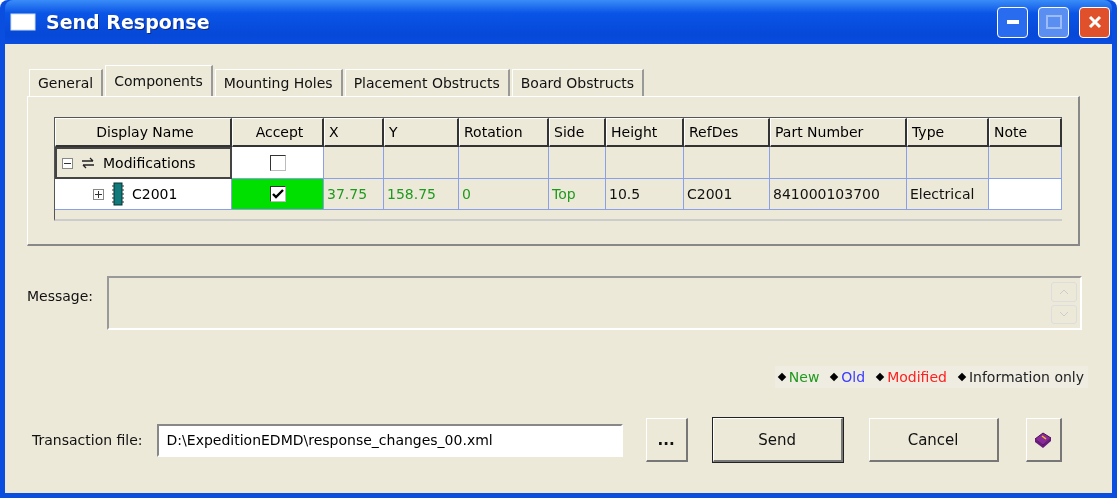  What do you see at coordinates (777, 440) in the screenshot?
I see `send-button: Send` at bounding box center [777, 440].